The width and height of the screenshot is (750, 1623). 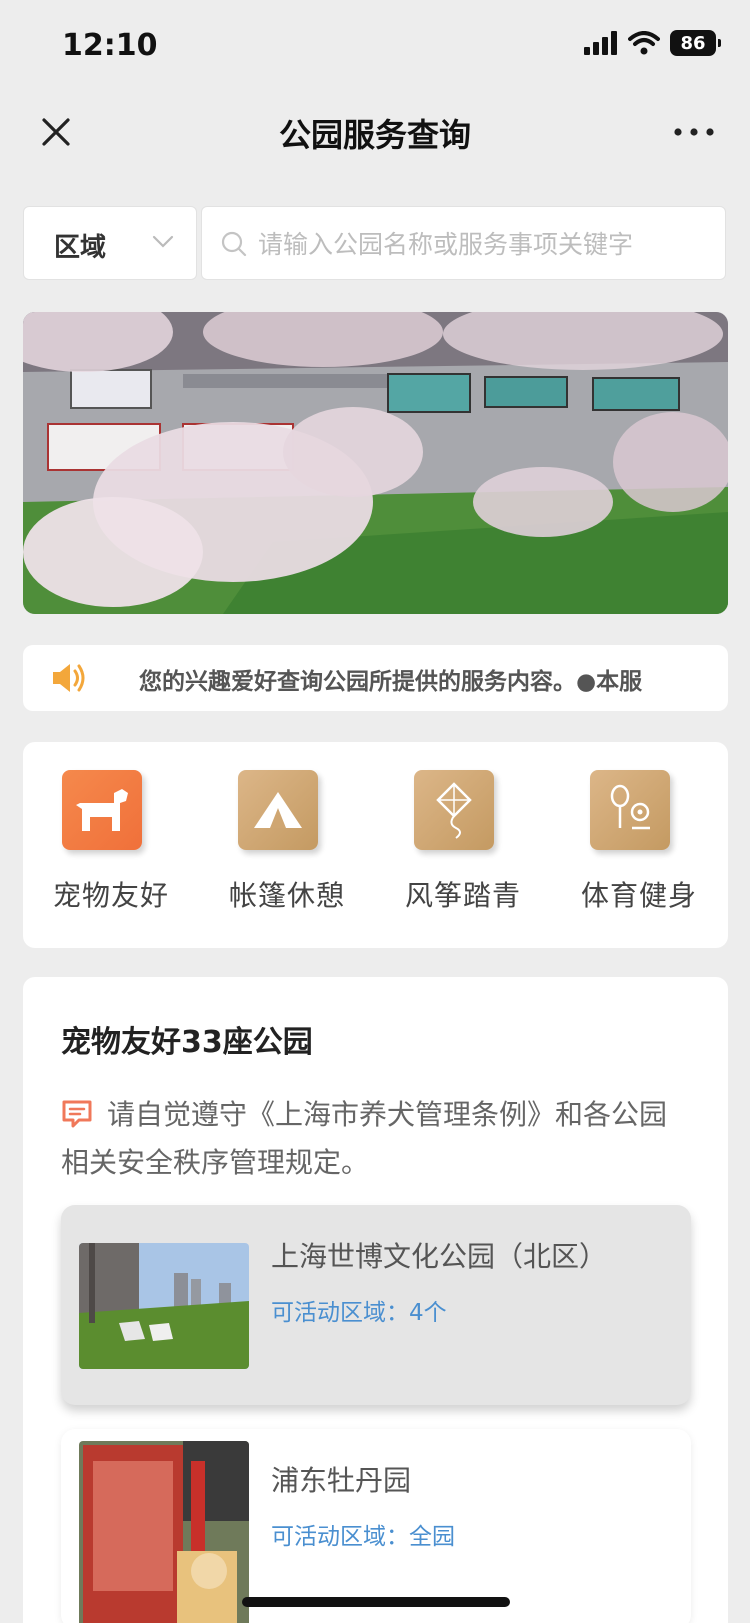 I want to click on park-area: 可活动区域：全园, so click(x=363, y=1537).